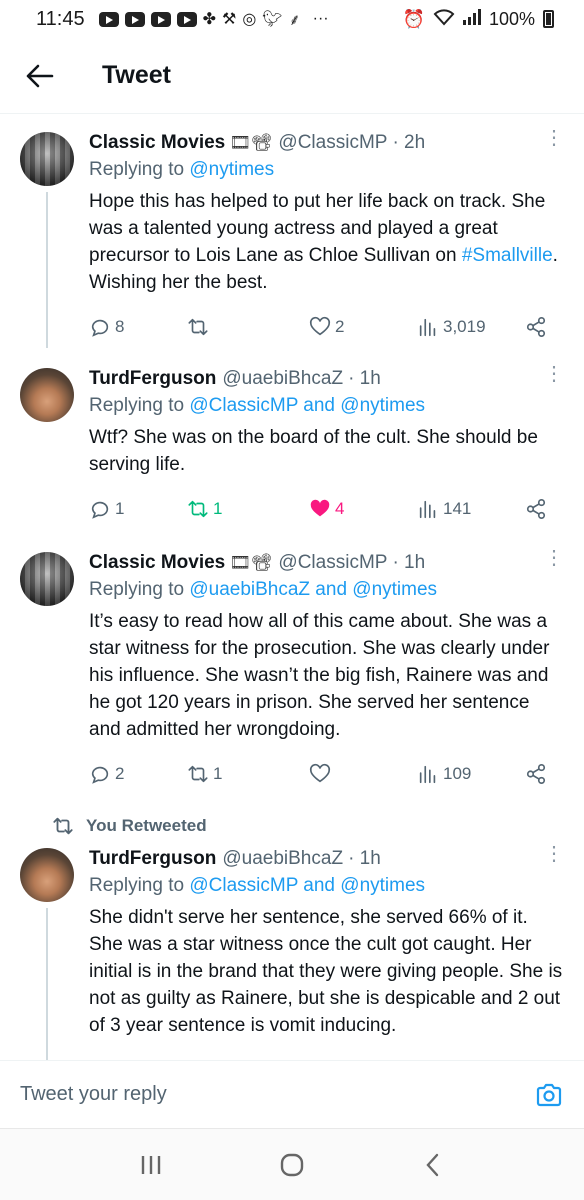 The image size is (584, 1200). What do you see at coordinates (507, 255) in the screenshot?
I see `hashtag-link: #Smallville` at bounding box center [507, 255].